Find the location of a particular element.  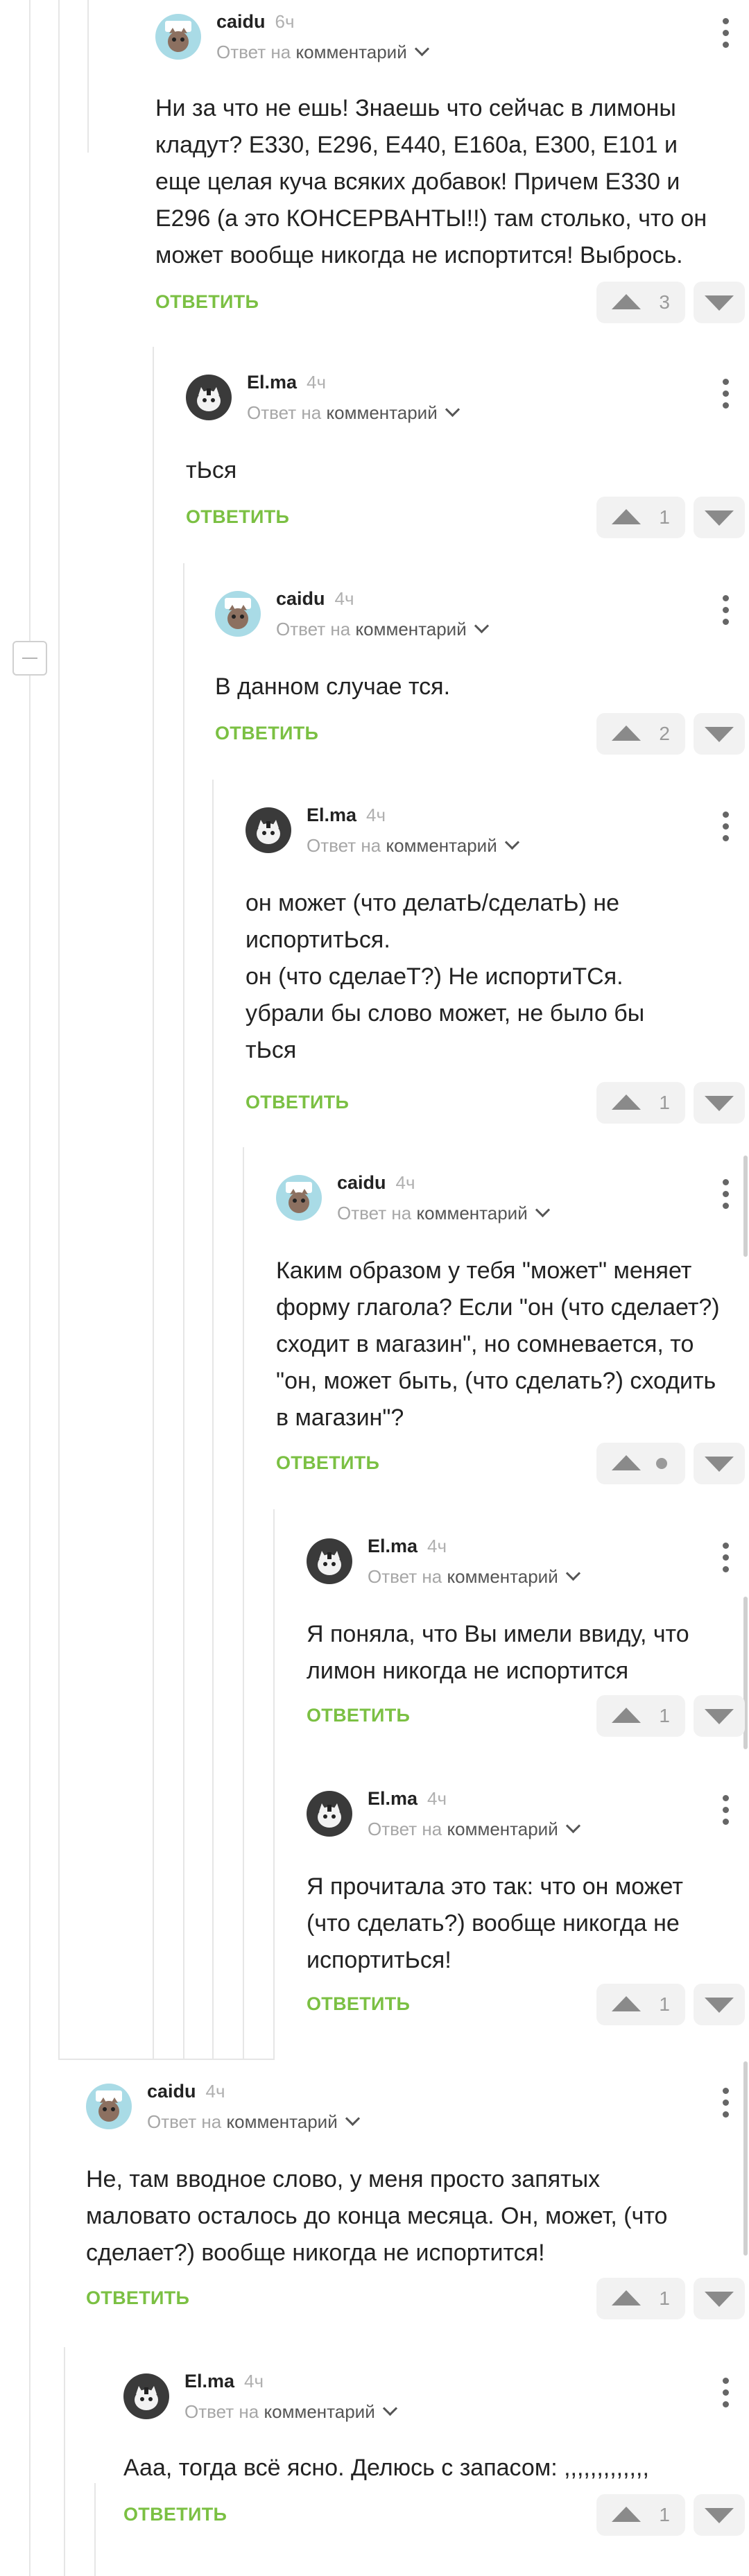

collapse-thread-button is located at coordinates (29, 658).